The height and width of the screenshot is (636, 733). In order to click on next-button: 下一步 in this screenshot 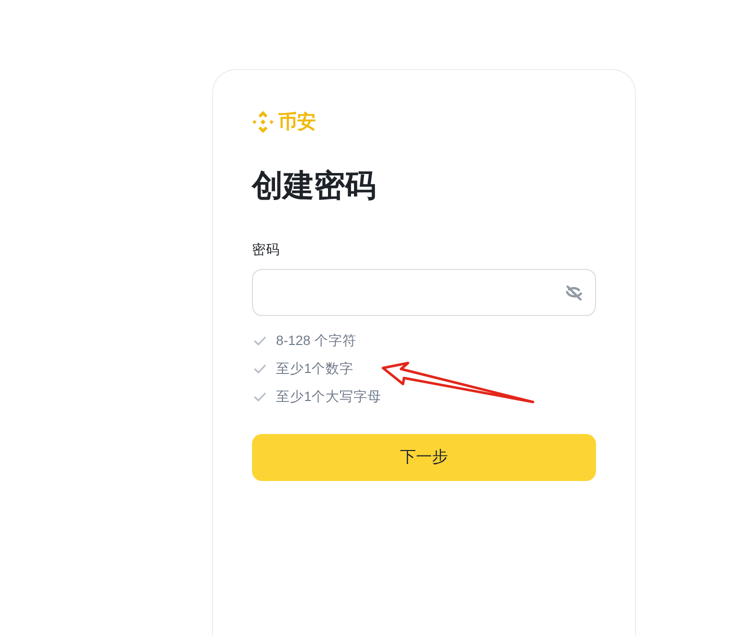, I will do `click(424, 457)`.